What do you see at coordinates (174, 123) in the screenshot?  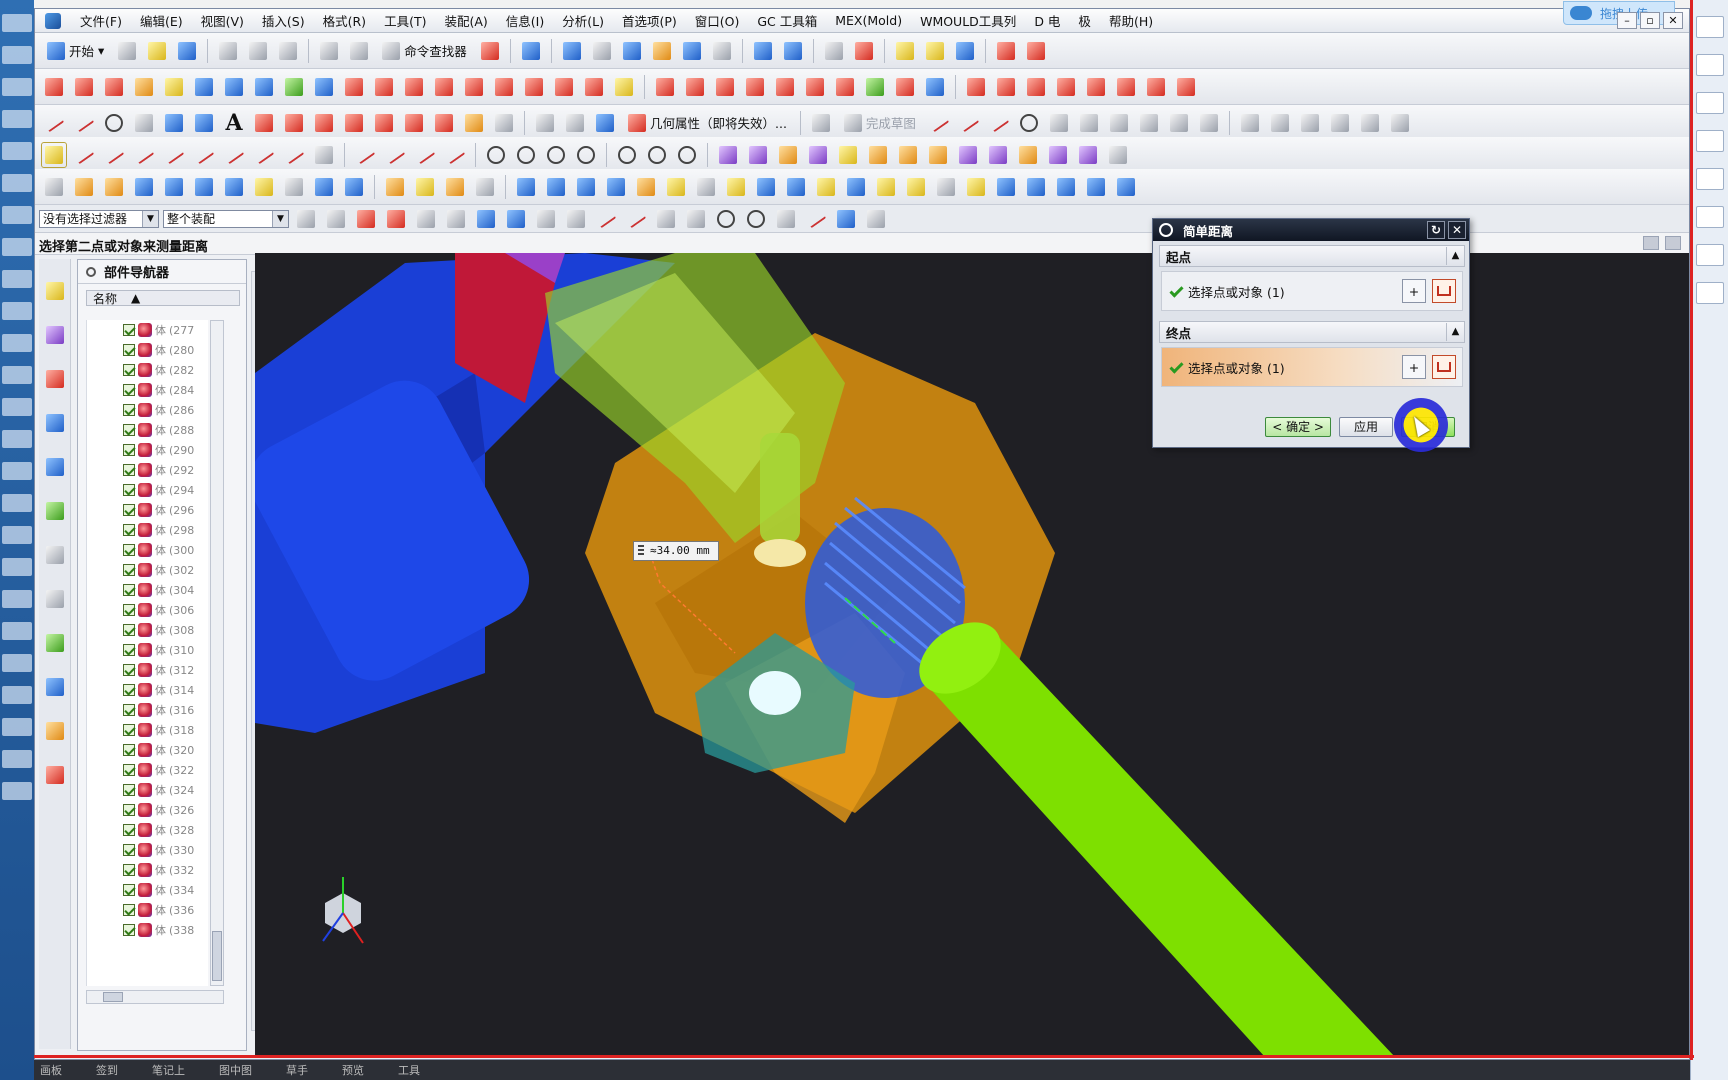 I see `polygon-button` at bounding box center [174, 123].